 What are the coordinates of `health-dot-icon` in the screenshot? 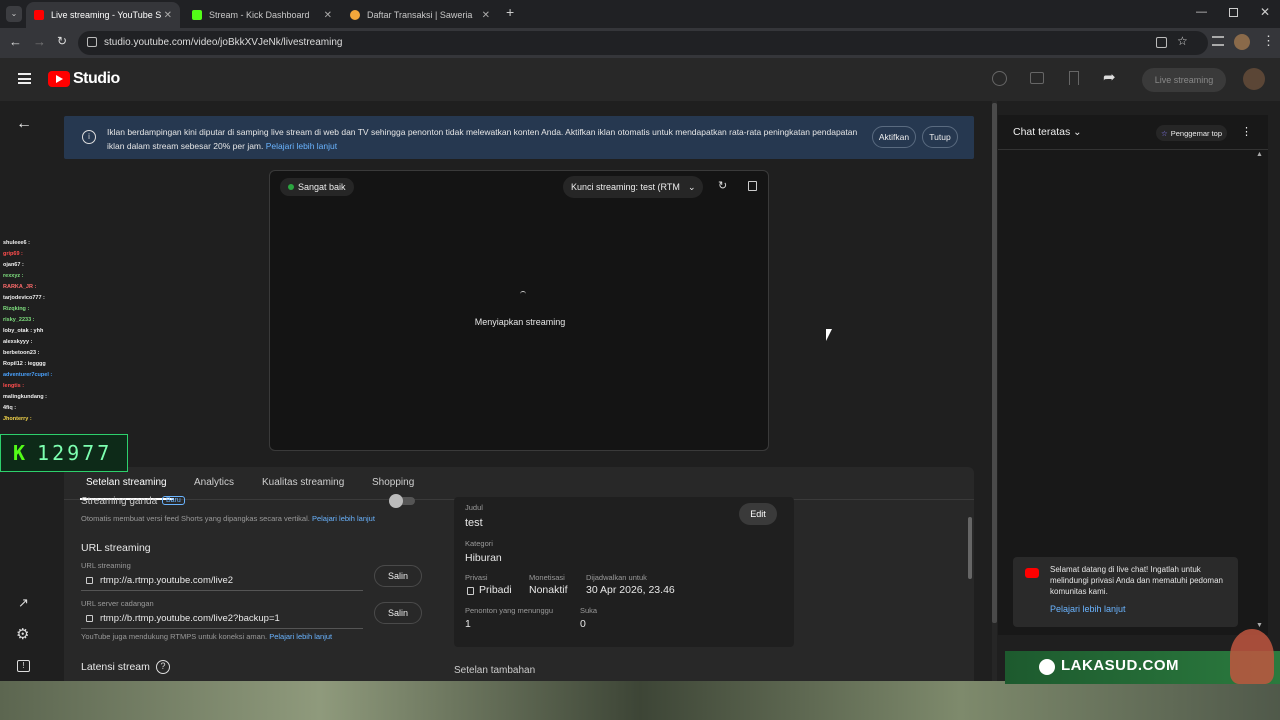 It's located at (291, 187).